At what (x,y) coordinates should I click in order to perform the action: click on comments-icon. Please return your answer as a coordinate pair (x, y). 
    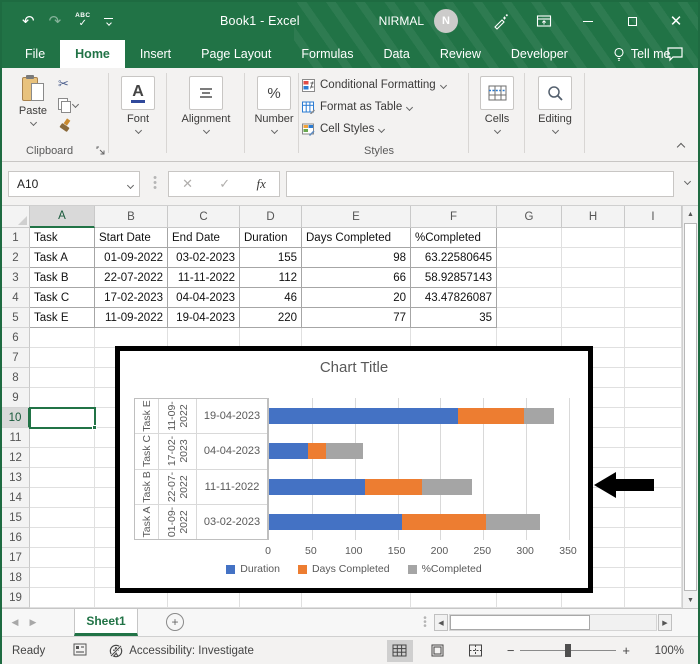
    Looking at the image, I should click on (675, 54).